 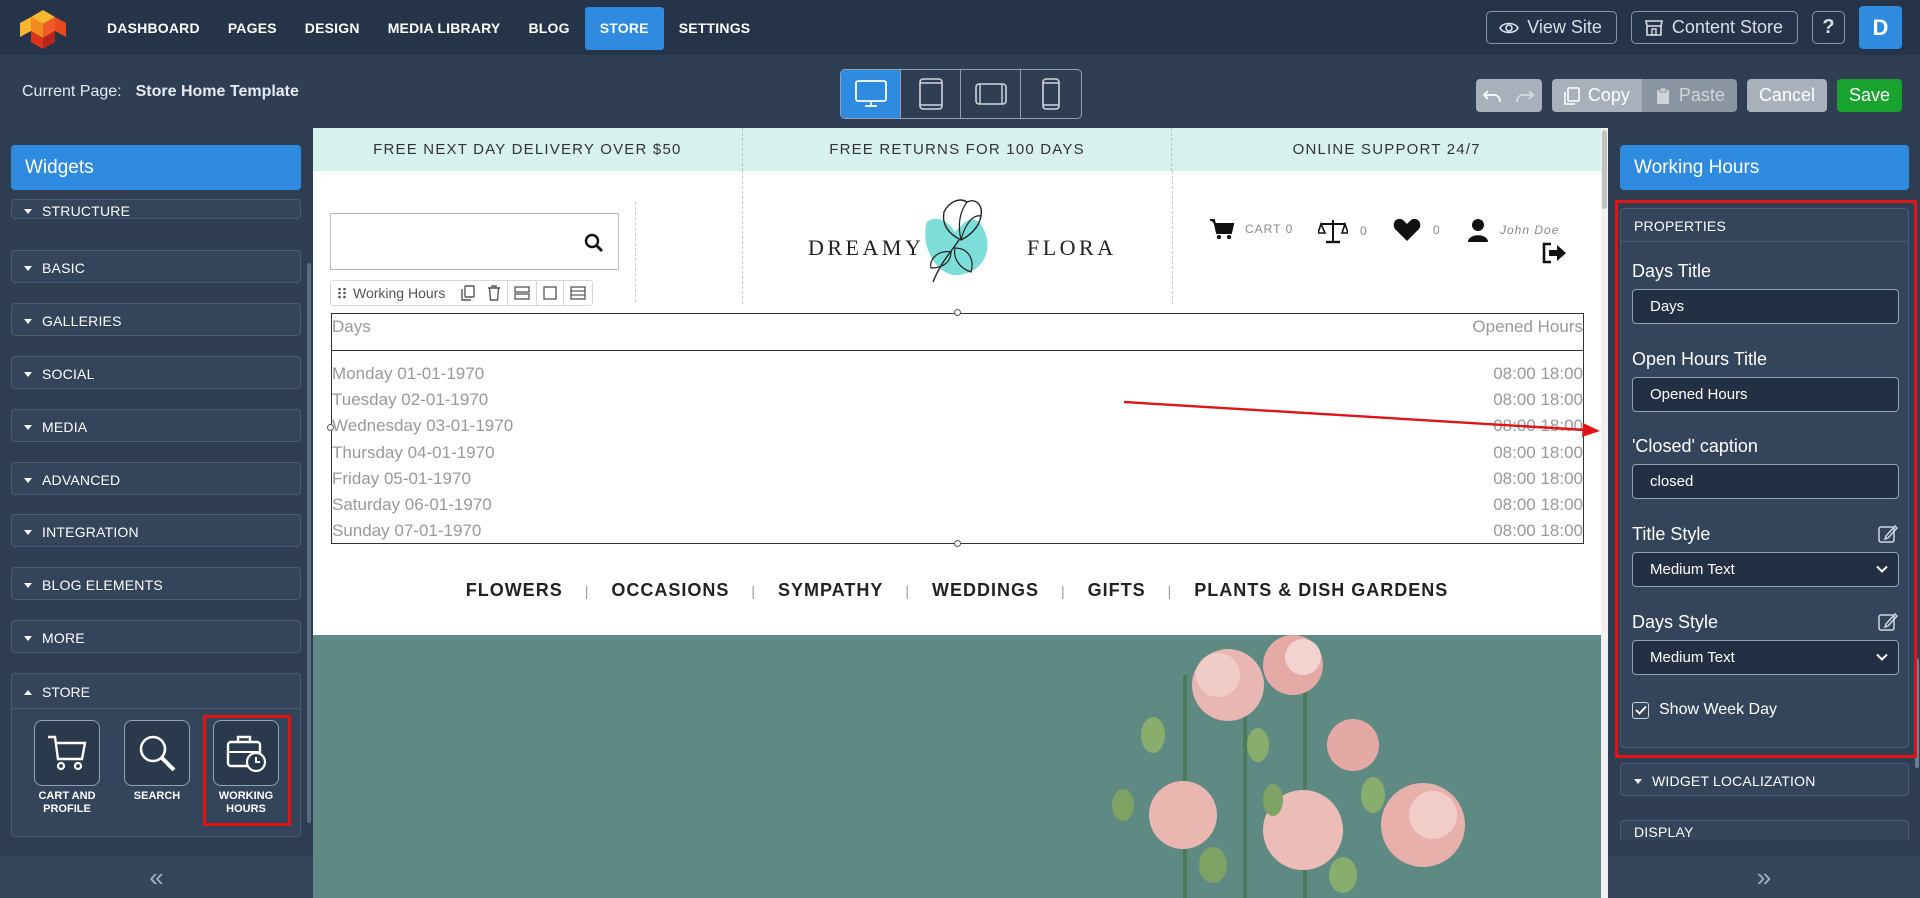 I want to click on table-row: Saturday 06-01-1970 08:00 18:00, so click(x=957, y=508).